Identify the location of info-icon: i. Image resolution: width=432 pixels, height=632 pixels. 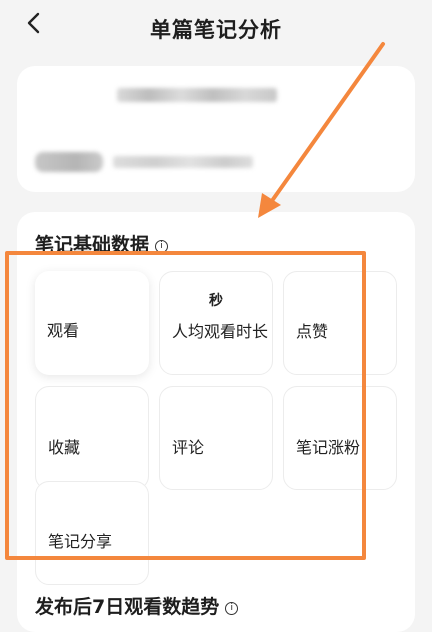
(232, 608).